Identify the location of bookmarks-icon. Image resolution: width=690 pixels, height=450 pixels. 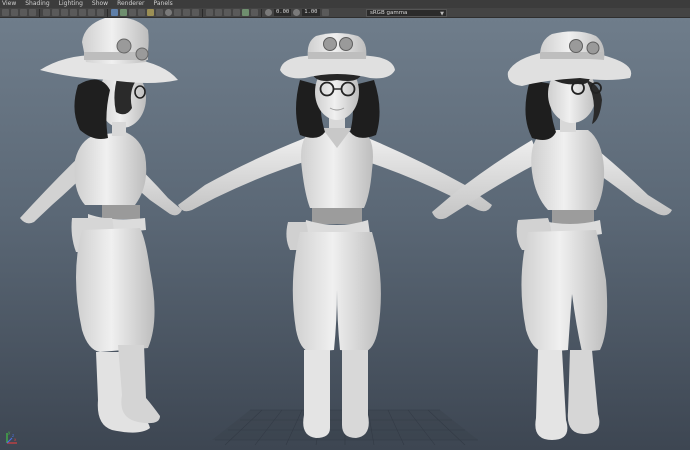
(23, 12).